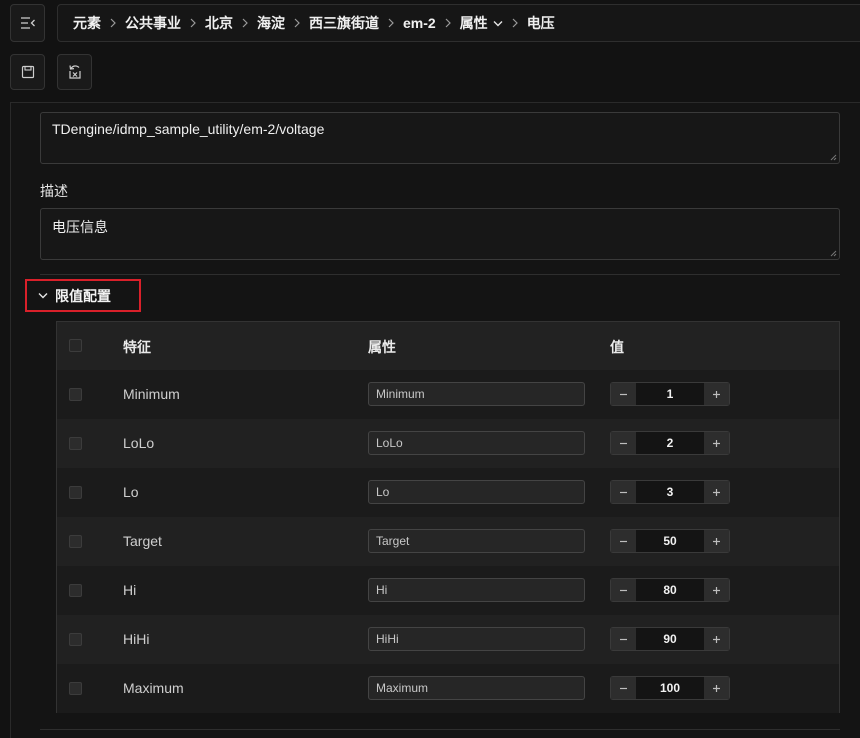  Describe the element at coordinates (219, 23) in the screenshot. I see `breadcrumb-item: 北京` at that location.